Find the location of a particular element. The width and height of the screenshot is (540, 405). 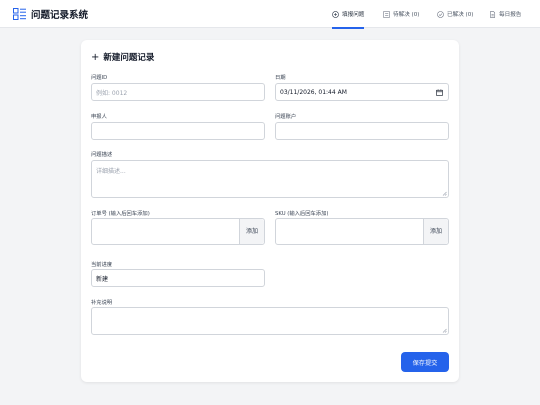

list-icon is located at coordinates (386, 14).